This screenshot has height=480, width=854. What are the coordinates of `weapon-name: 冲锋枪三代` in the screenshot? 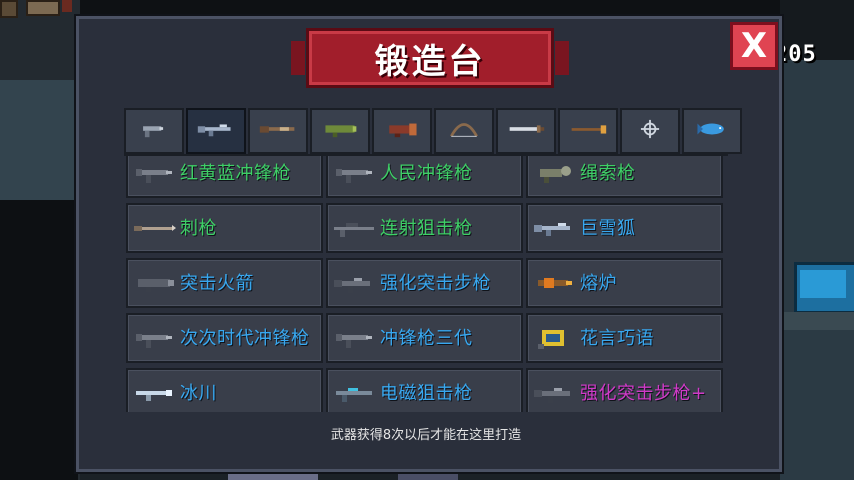 It's located at (426, 338).